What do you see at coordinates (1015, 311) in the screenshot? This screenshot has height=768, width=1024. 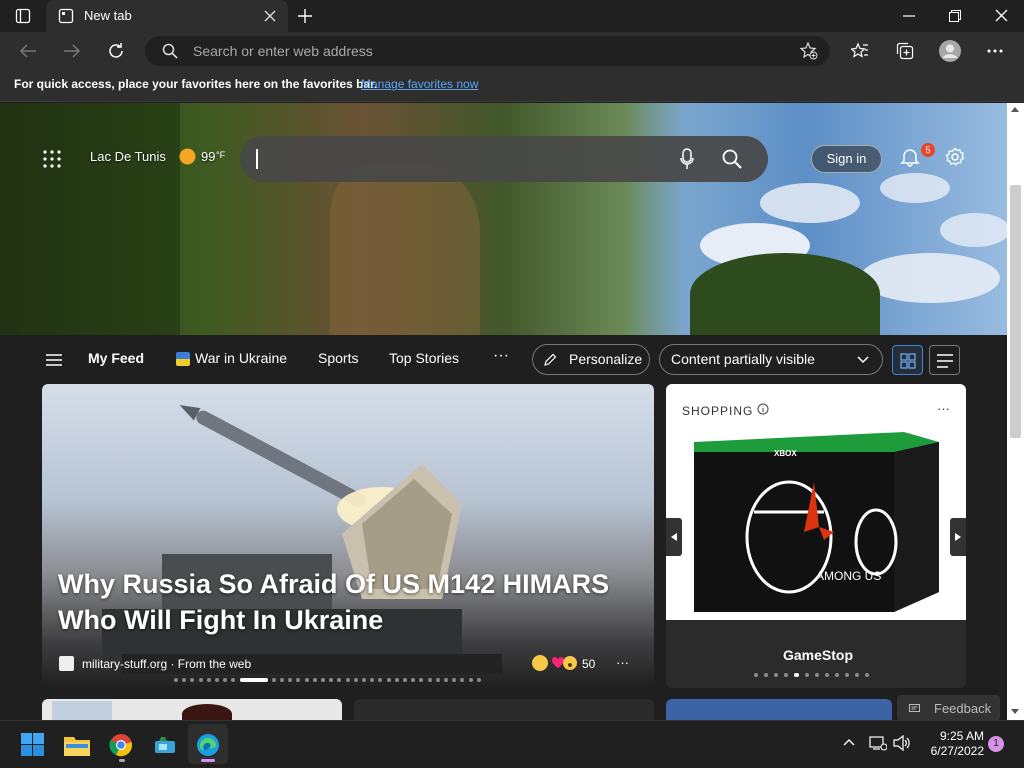 I see `scrollbar-thumb` at bounding box center [1015, 311].